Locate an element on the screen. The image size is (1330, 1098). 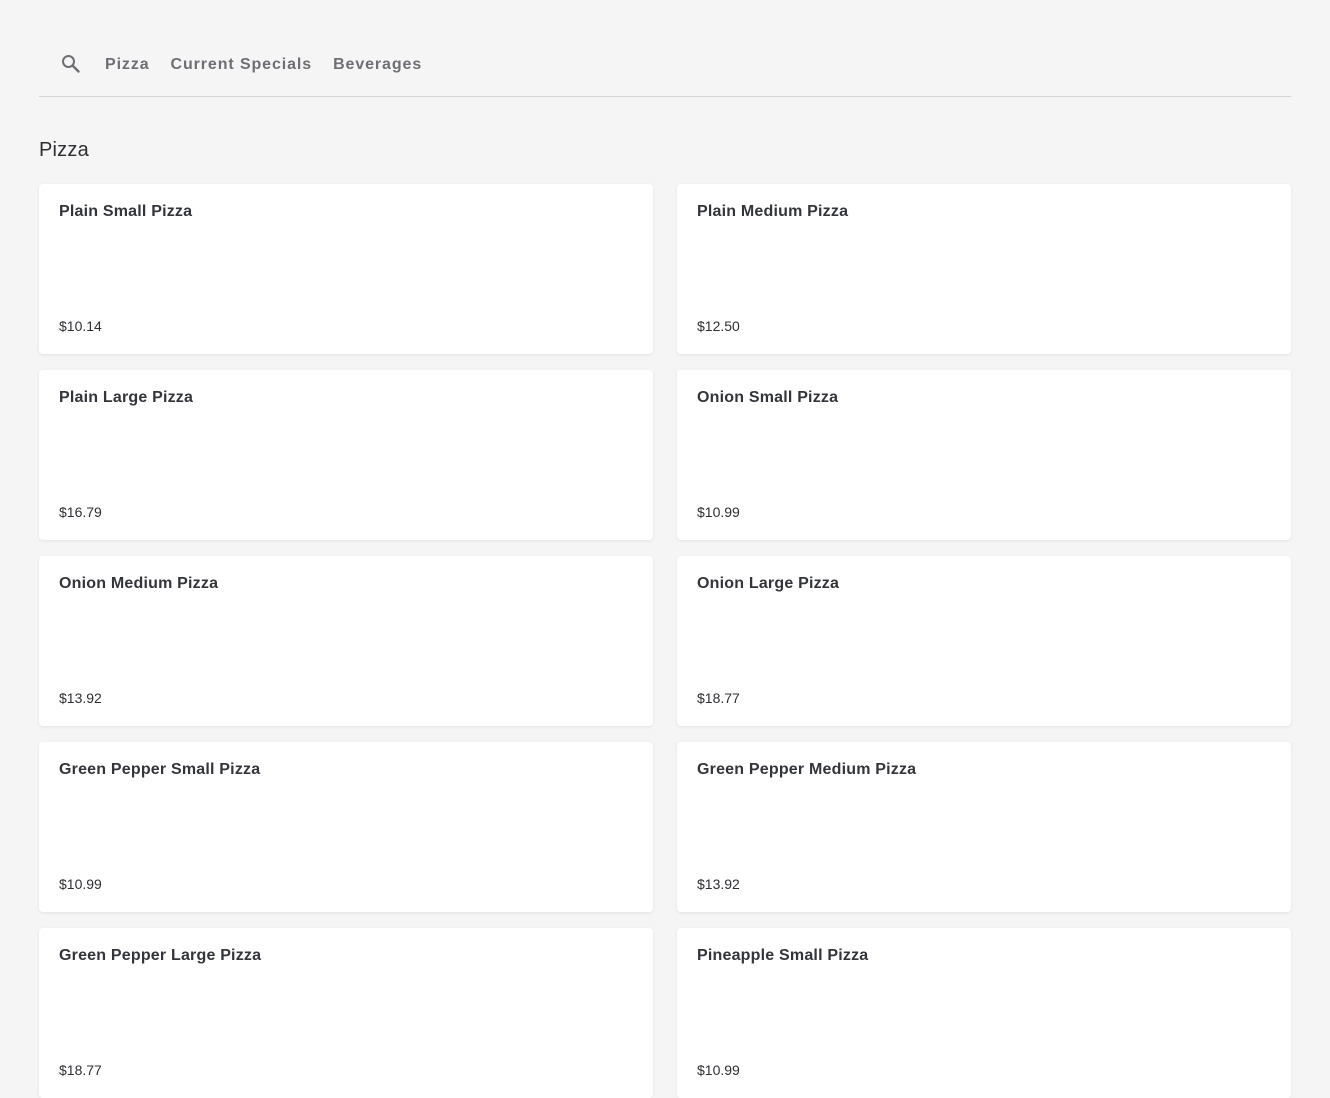
menu-item-name: Green Pepper Large Pizza is located at coordinates (160, 955).